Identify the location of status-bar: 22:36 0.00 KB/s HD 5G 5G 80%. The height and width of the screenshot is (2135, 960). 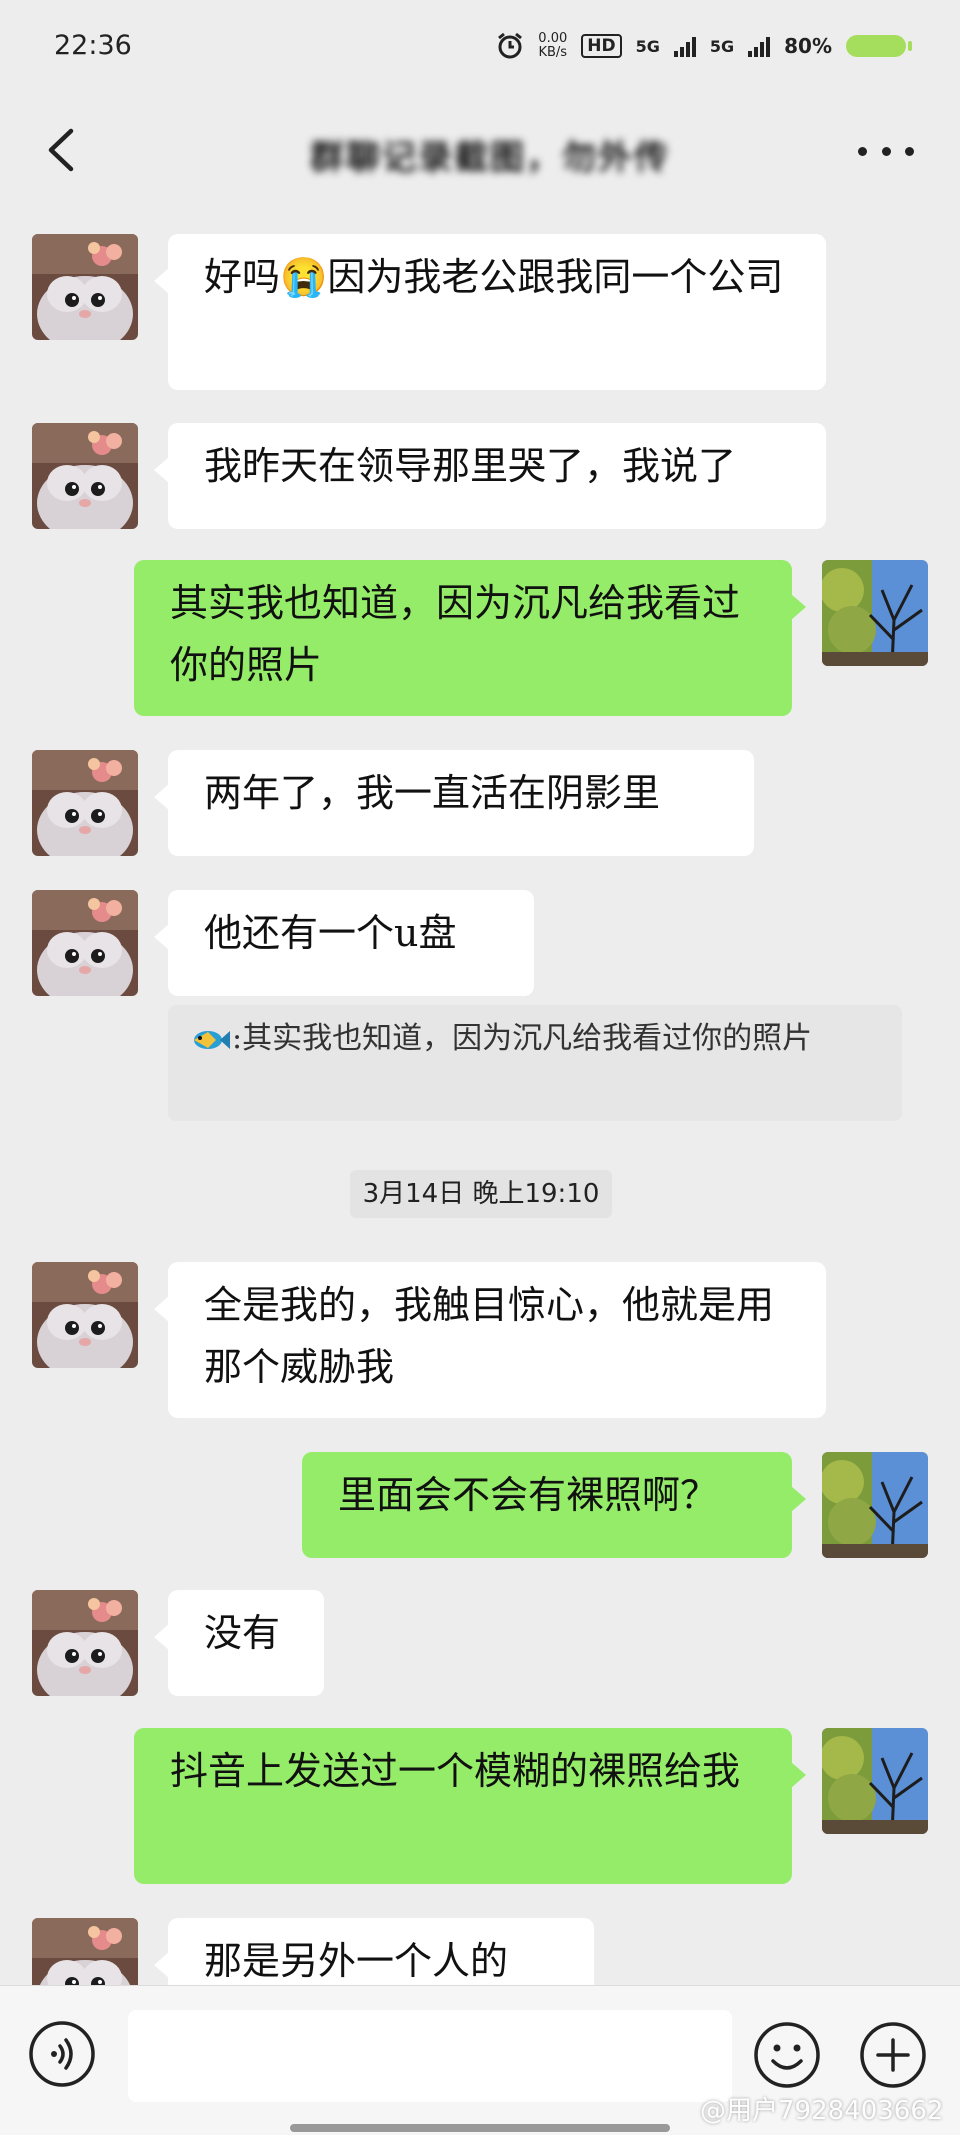
(480, 50).